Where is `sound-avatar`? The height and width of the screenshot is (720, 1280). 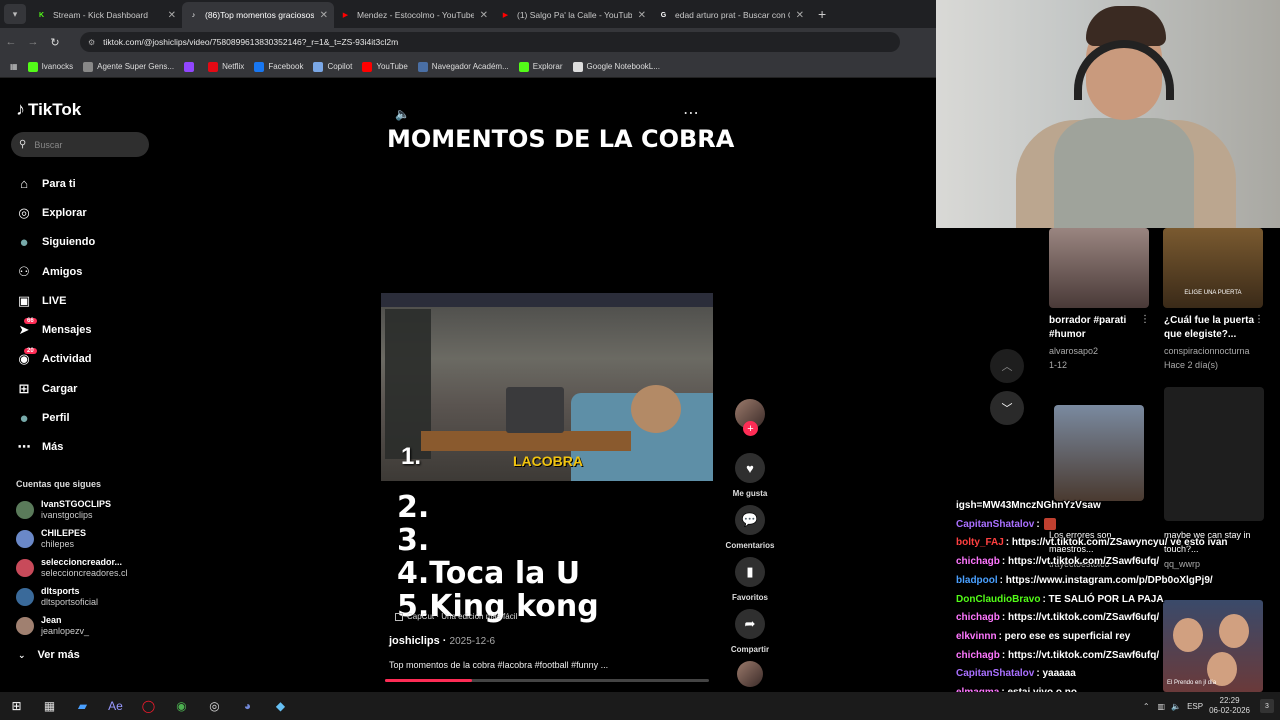 sound-avatar is located at coordinates (750, 674).